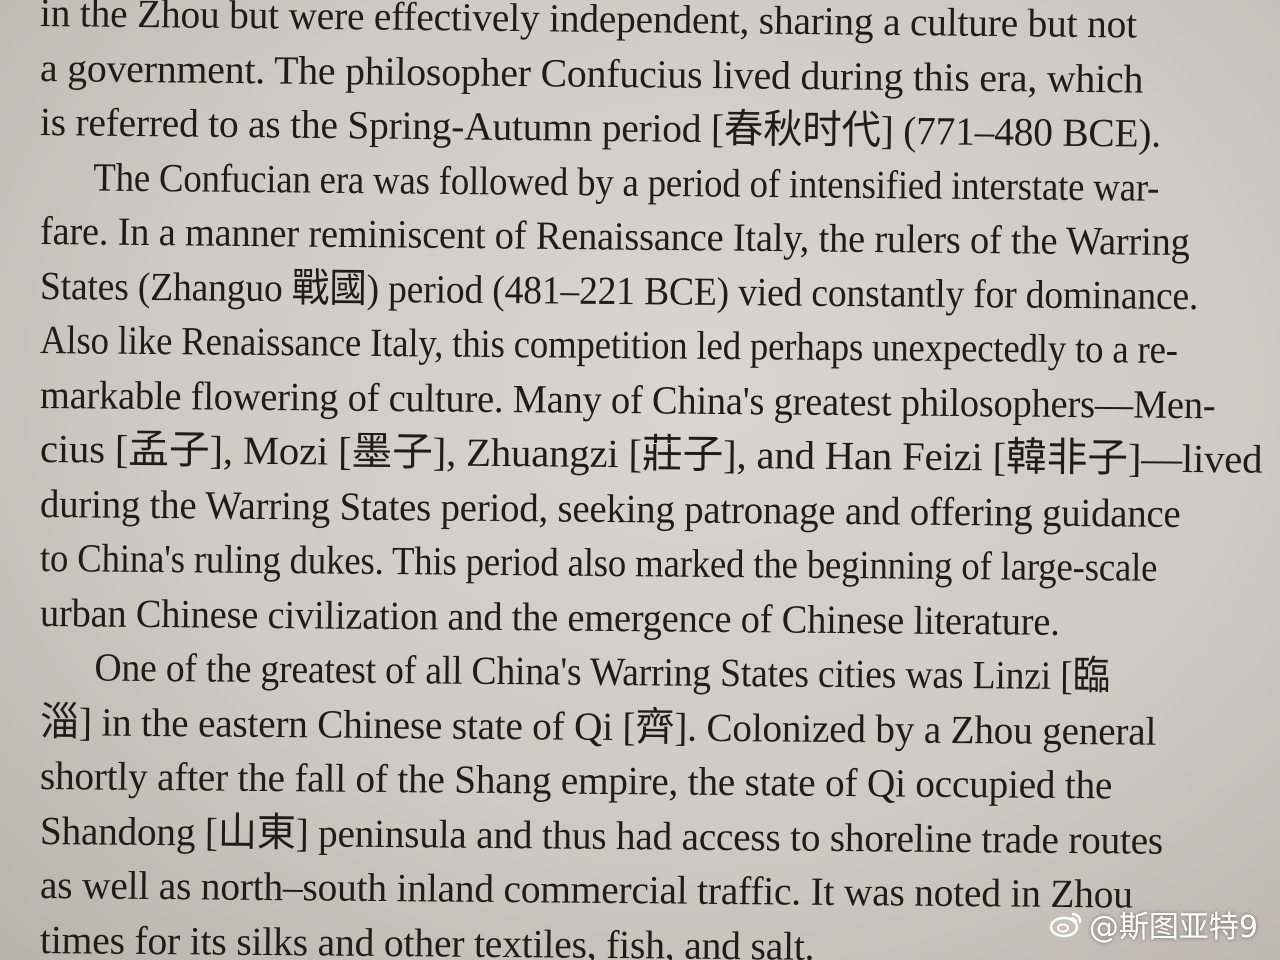 The height and width of the screenshot is (960, 1280). Describe the element at coordinates (1065, 925) in the screenshot. I see `weibo-icon` at that location.